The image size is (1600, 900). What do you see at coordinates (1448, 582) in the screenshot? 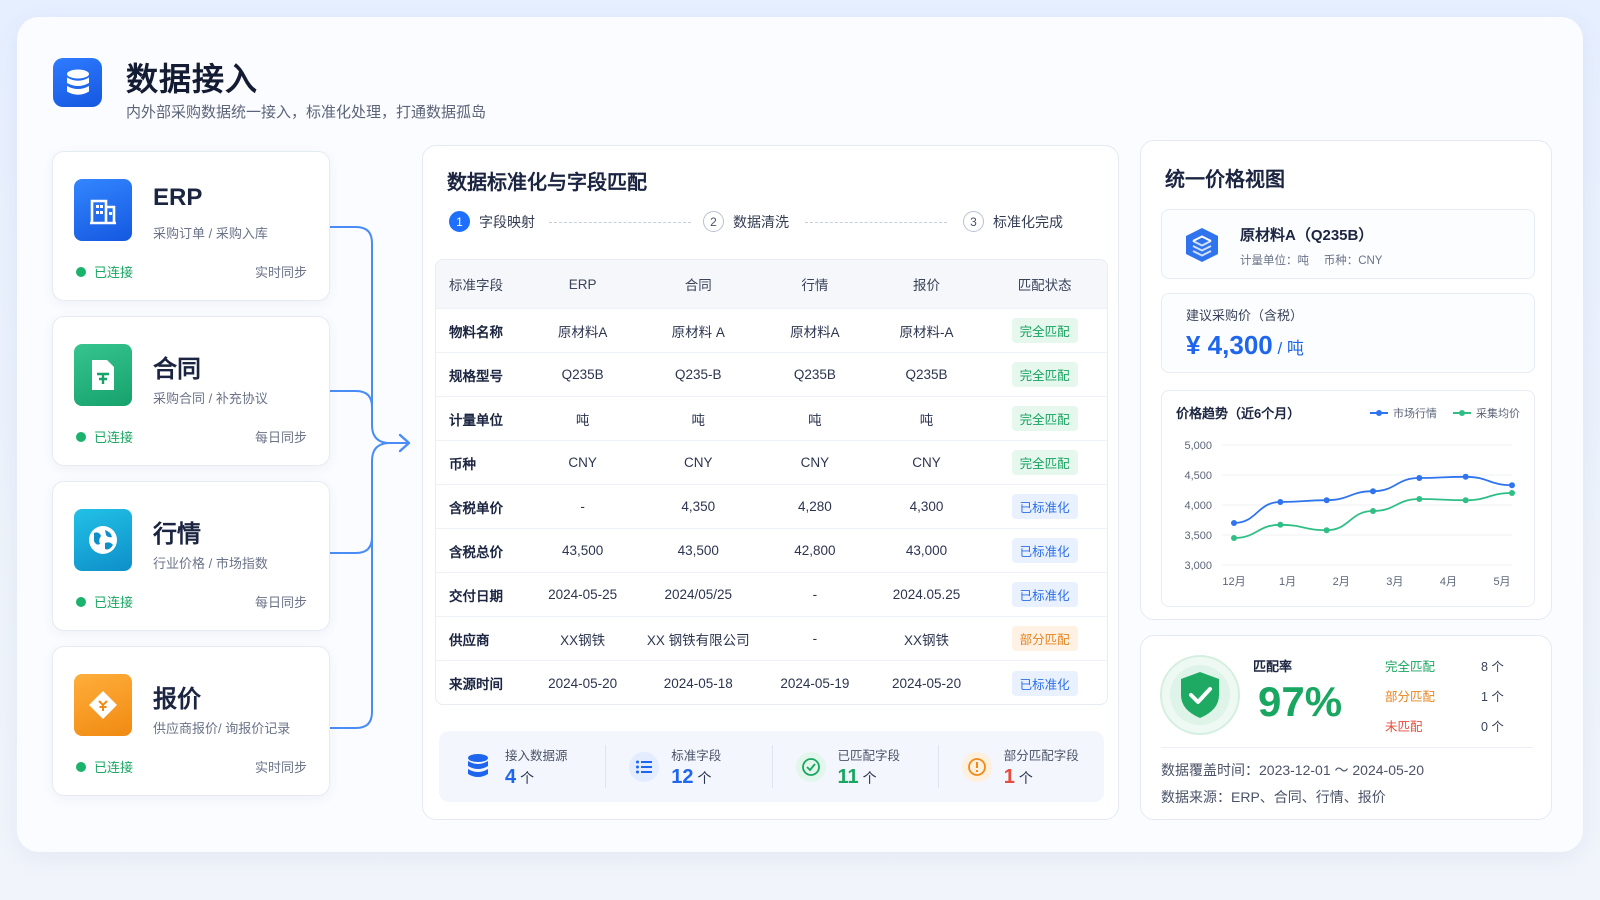
I see `x-tick-label: 4月` at bounding box center [1448, 582].